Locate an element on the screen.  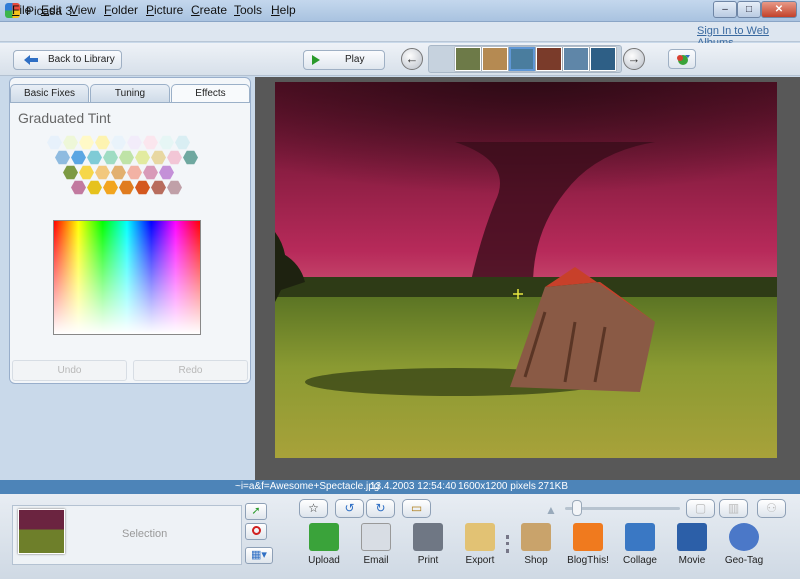
hold-pin-button: ➚ is located at coordinates (256, 511).